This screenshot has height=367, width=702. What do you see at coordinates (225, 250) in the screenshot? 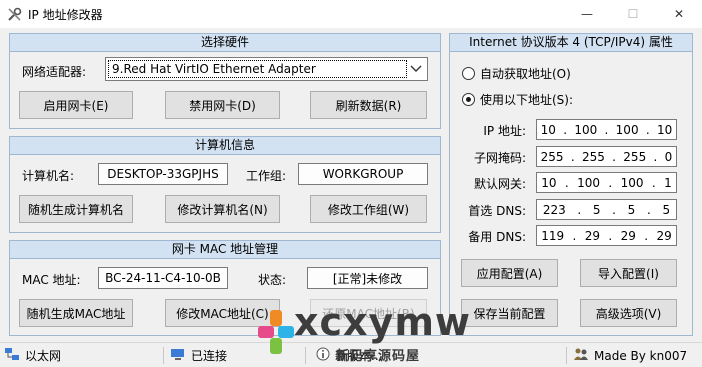
I see `mac-panel-header: 网卡 MAC 地址管理` at bounding box center [225, 250].